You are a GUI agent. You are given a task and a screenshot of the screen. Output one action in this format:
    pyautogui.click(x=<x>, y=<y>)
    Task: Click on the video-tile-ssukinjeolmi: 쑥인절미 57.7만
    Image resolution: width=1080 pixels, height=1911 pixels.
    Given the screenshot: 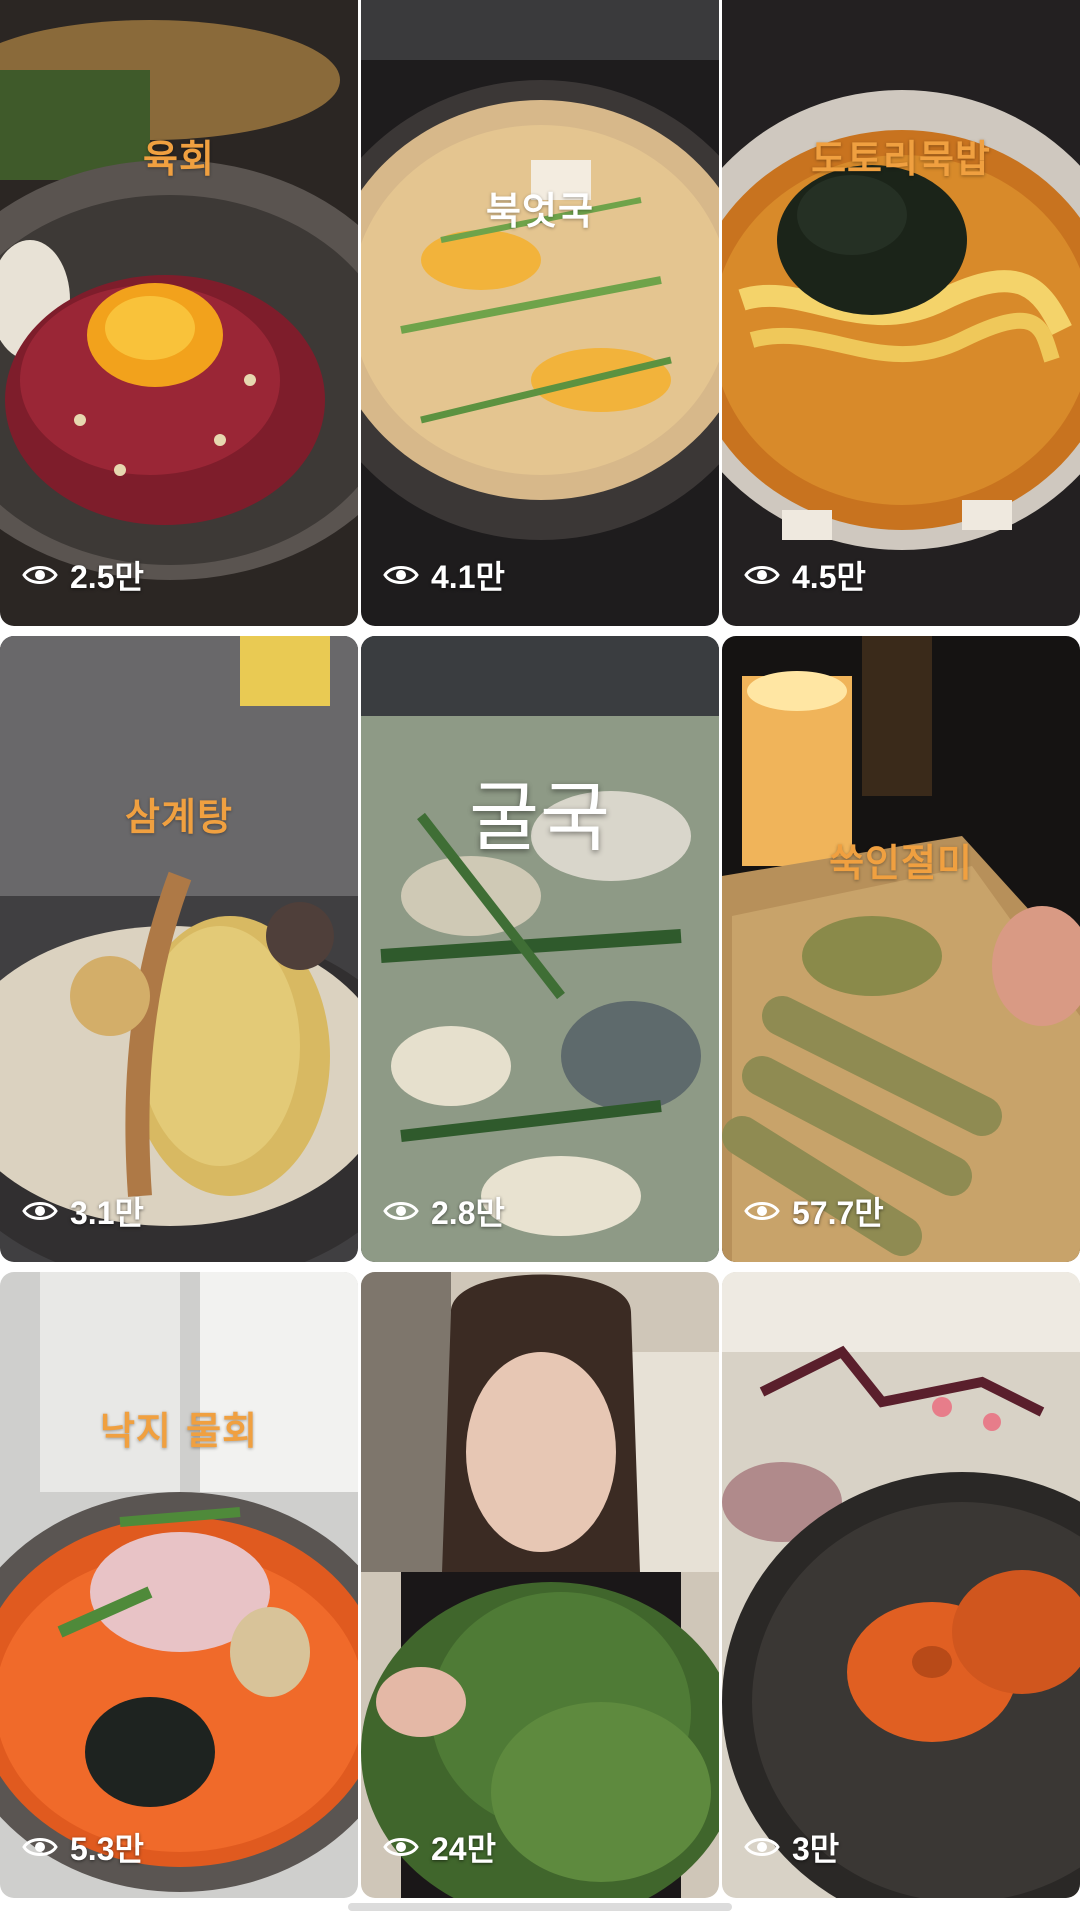 What is the action you would take?
    pyautogui.click(x=901, y=949)
    